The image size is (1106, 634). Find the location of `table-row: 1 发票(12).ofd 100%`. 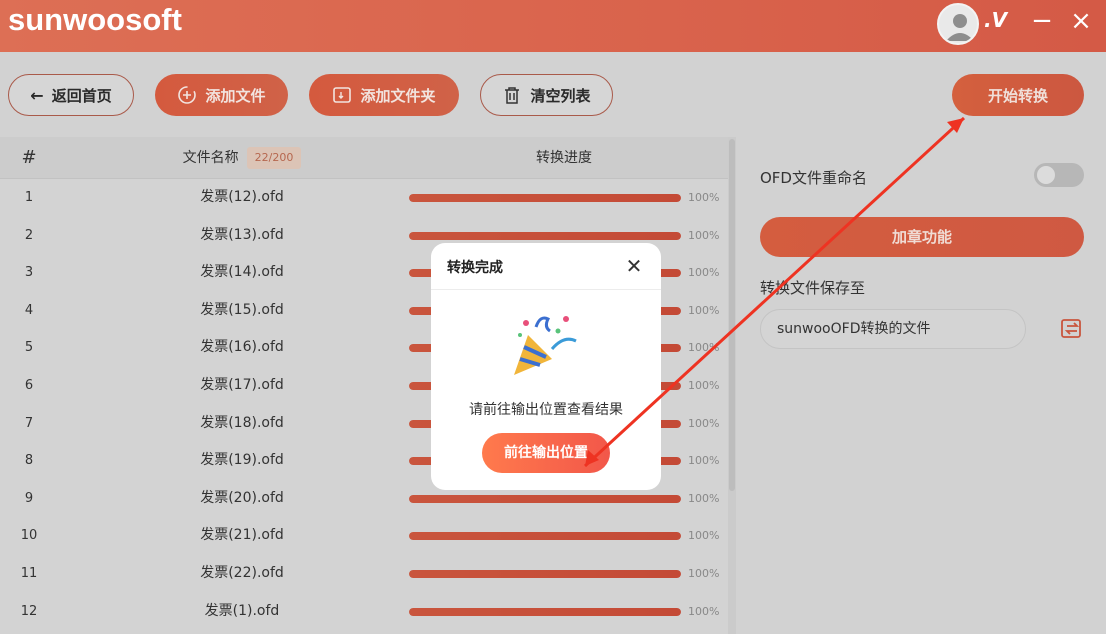

table-row: 1 发票(12).ofd 100% is located at coordinates (364, 198).